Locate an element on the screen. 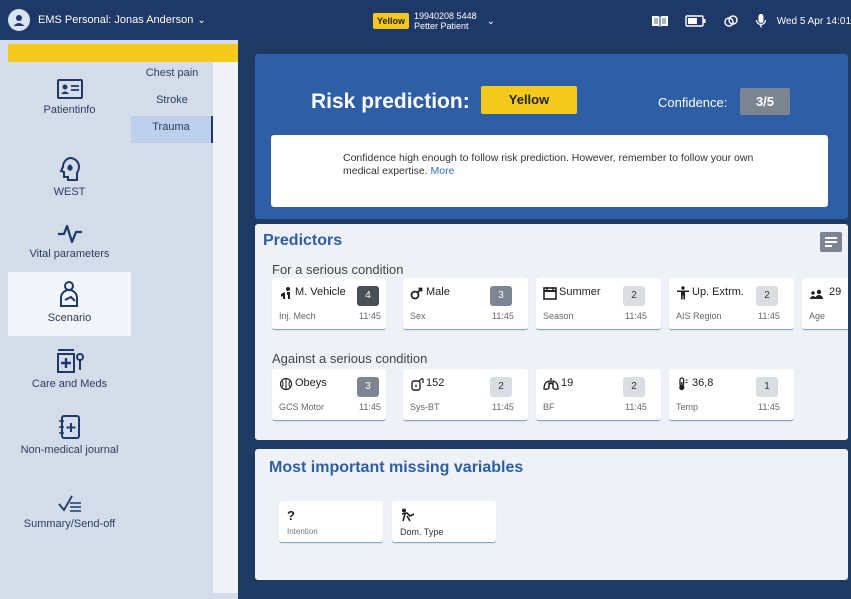  predictor-card: Obeys 3 GCS Motor 11:45 is located at coordinates (329, 395).